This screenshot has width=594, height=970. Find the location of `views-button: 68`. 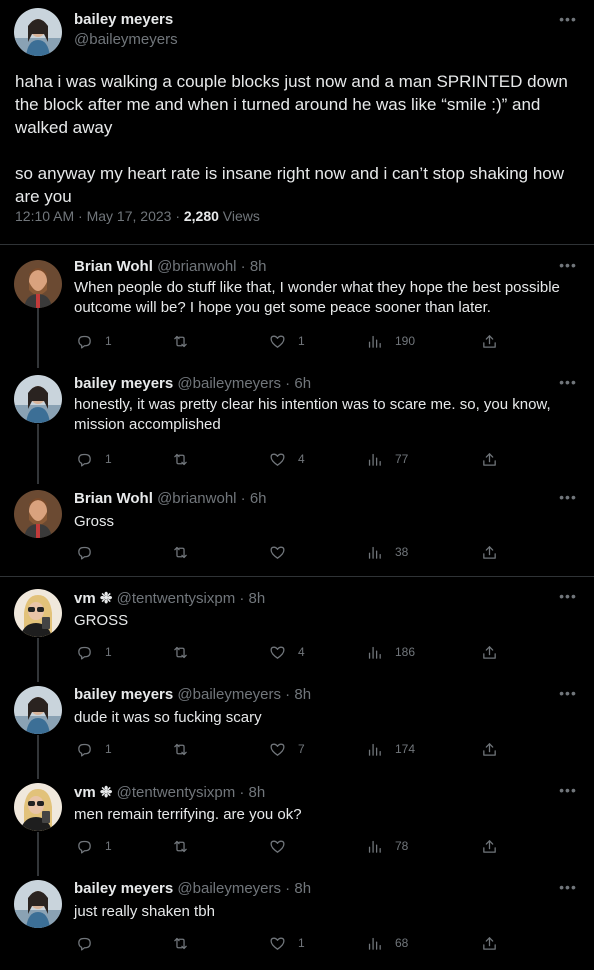

views-button: 68 is located at coordinates (387, 943).